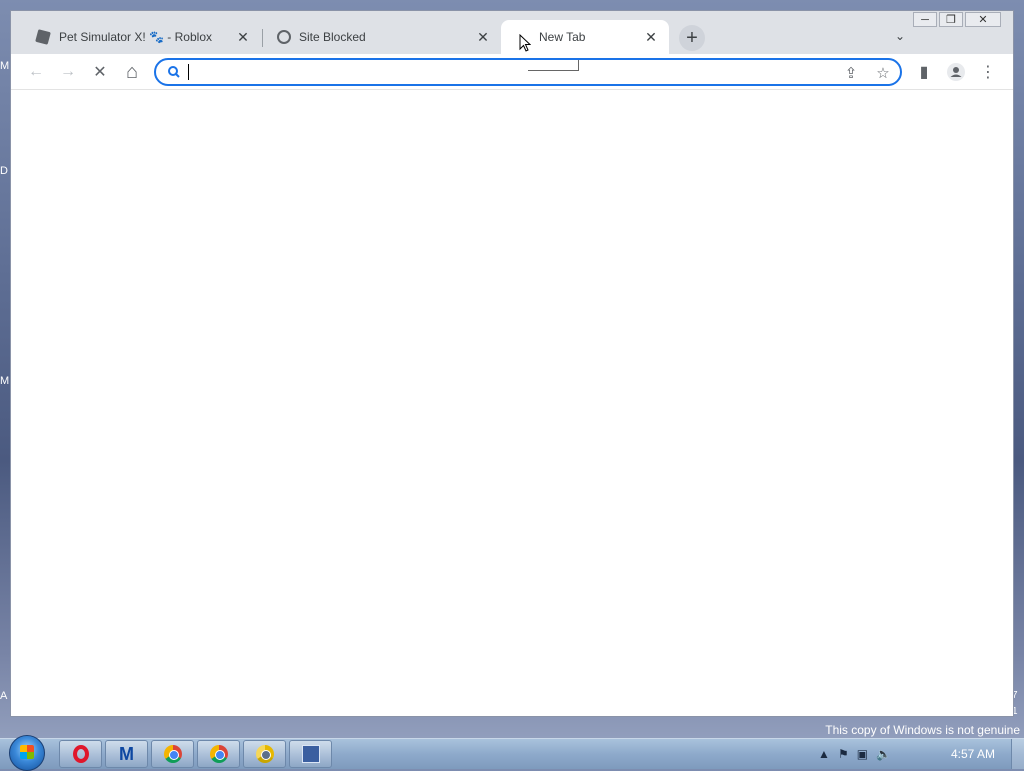 This screenshot has height=771, width=1024. Describe the element at coordinates (883, 754) in the screenshot. I see `volume-icon: 🔈` at that location.